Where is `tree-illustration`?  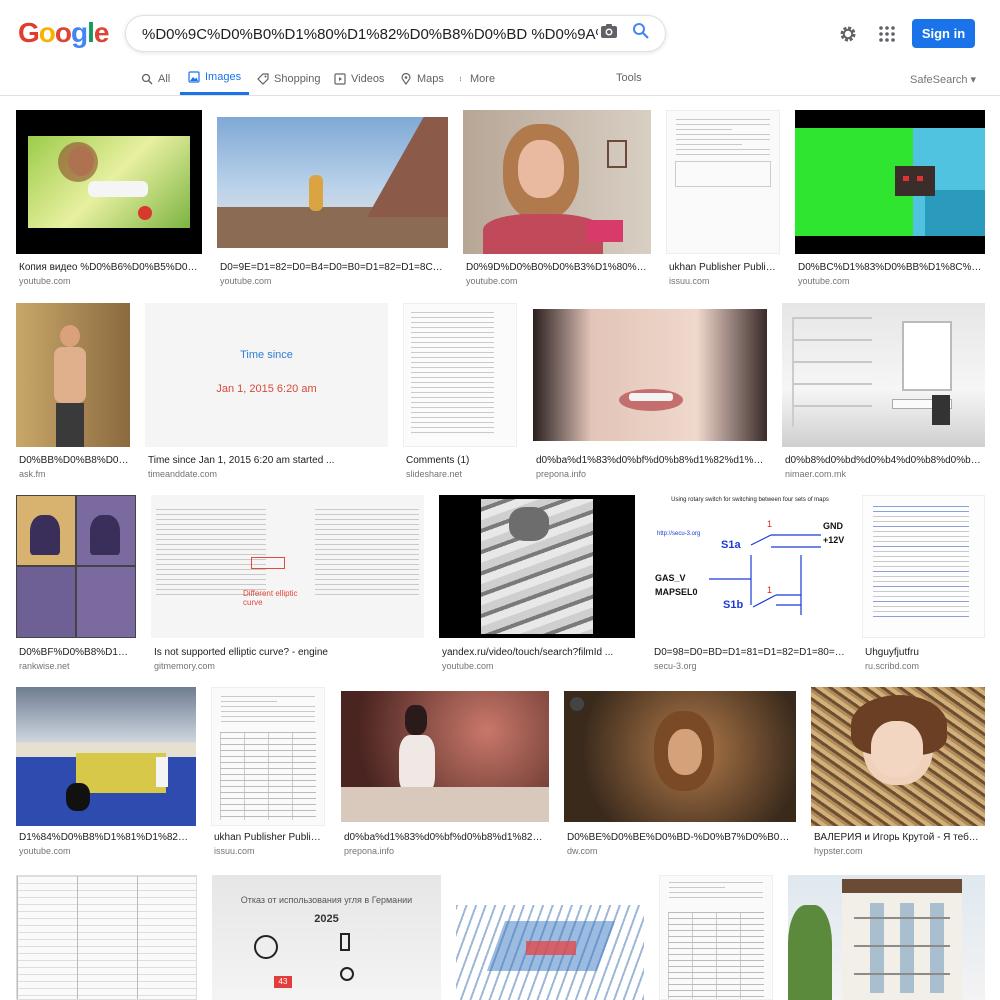 tree-illustration is located at coordinates (810, 952).